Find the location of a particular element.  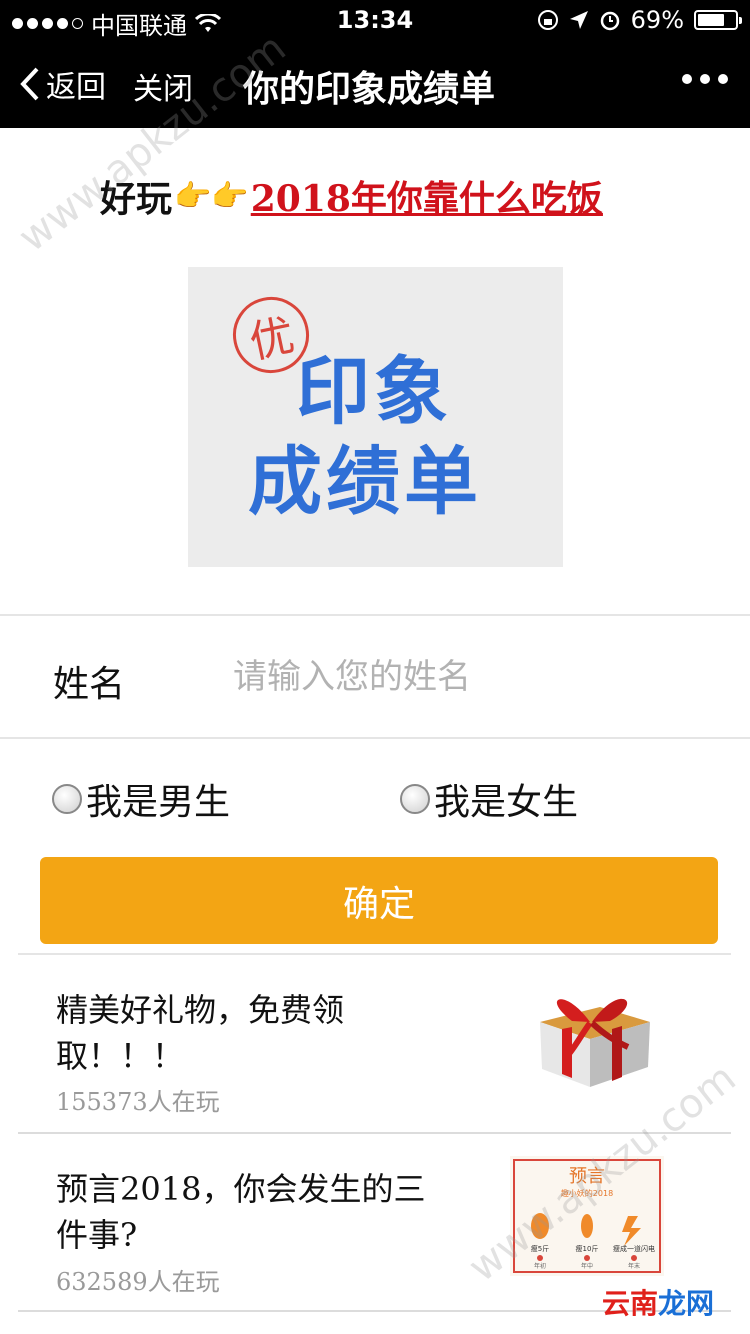

pred-title: 预言 is located at coordinates (587, 1176).